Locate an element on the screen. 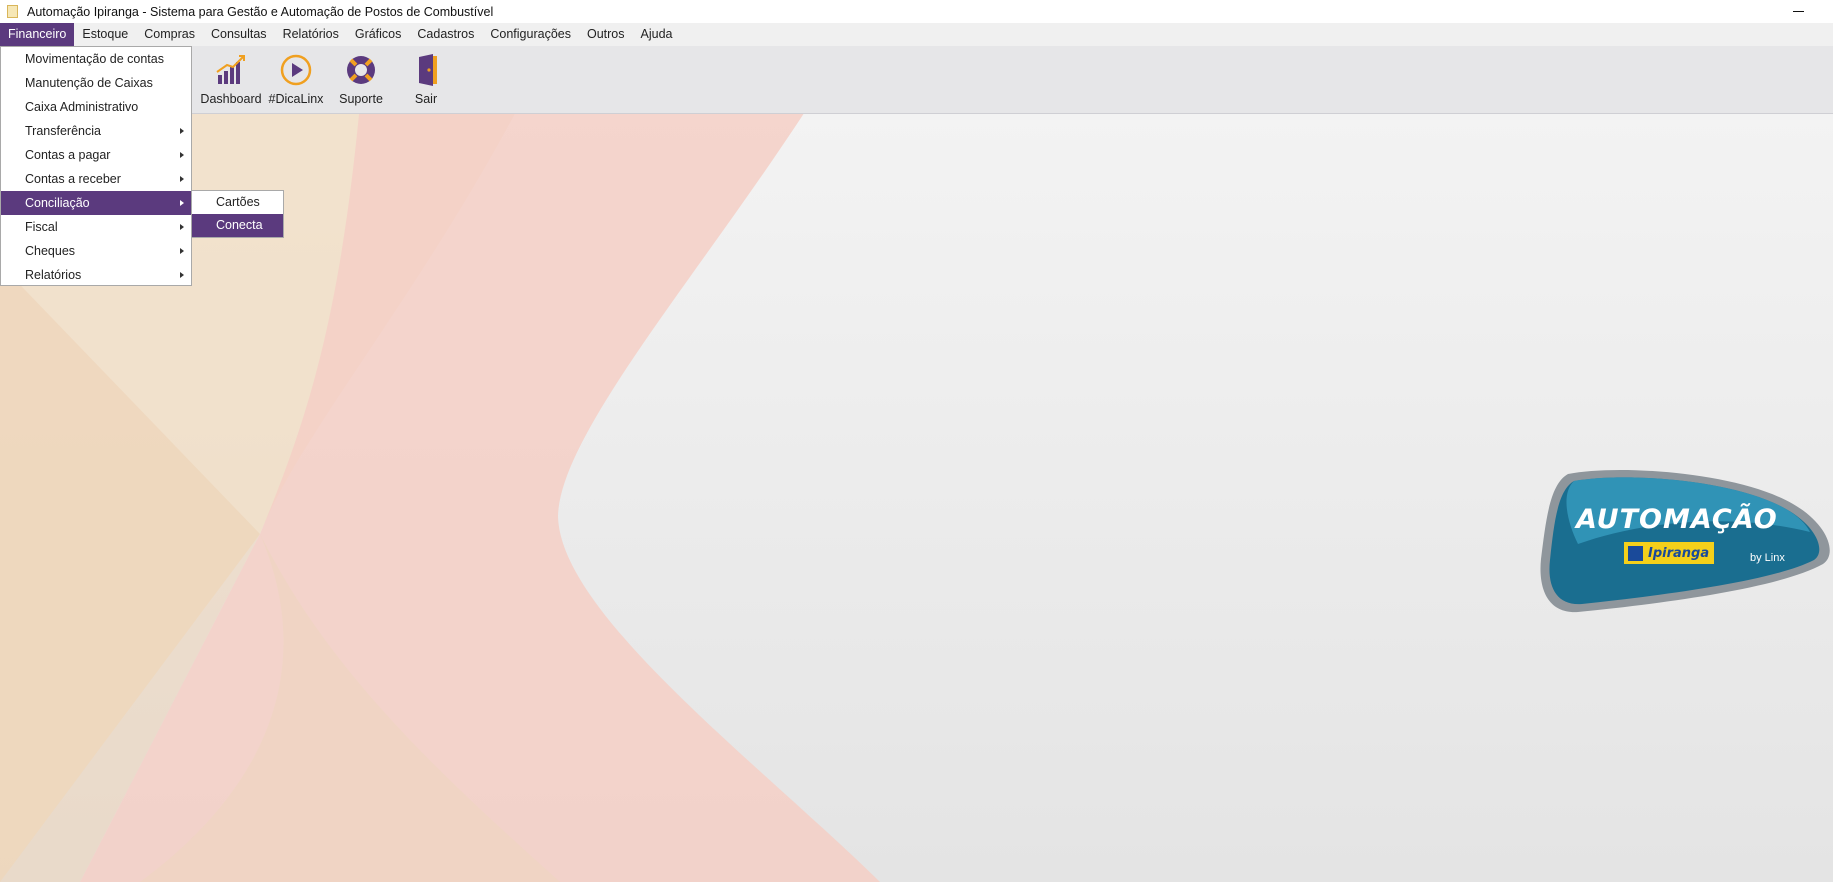 The width and height of the screenshot is (1833, 882). dashboard-chart-icon is located at coordinates (231, 70).